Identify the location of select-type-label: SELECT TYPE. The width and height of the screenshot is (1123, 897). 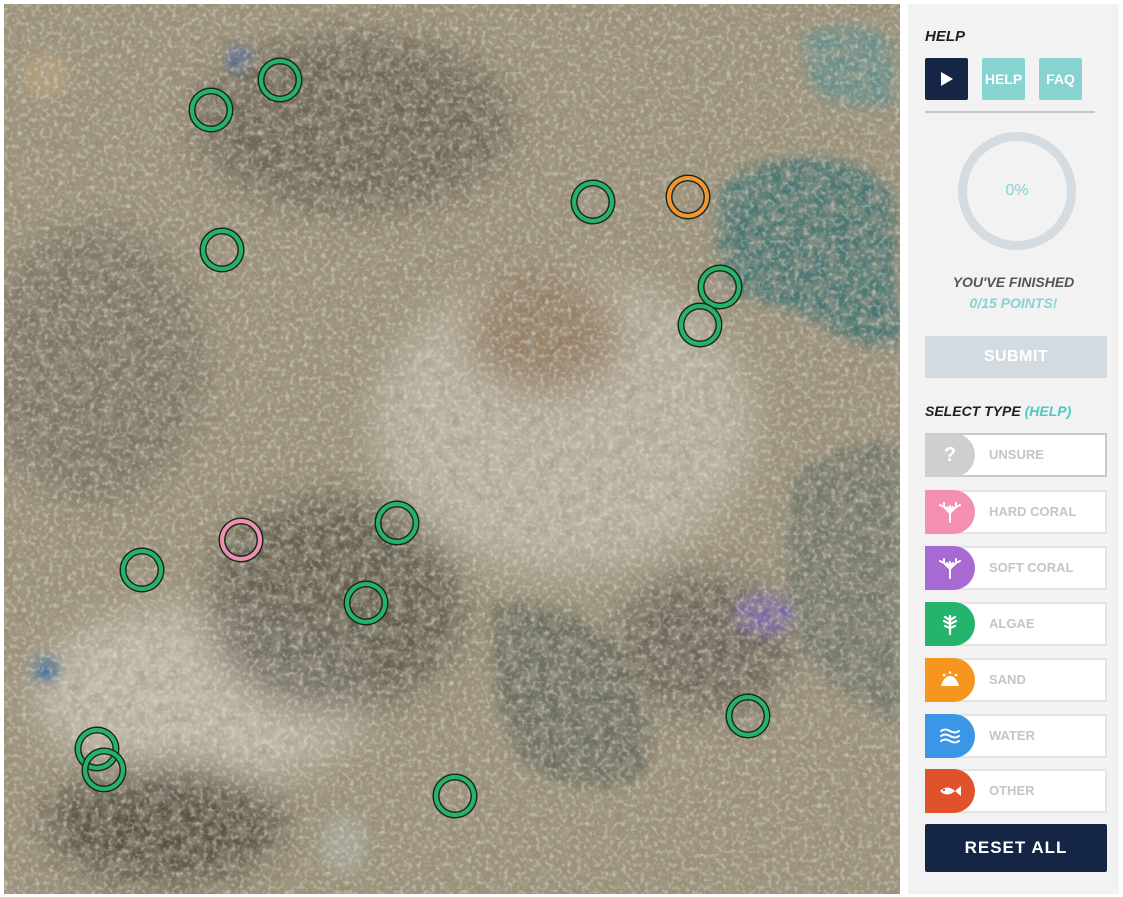
(973, 411).